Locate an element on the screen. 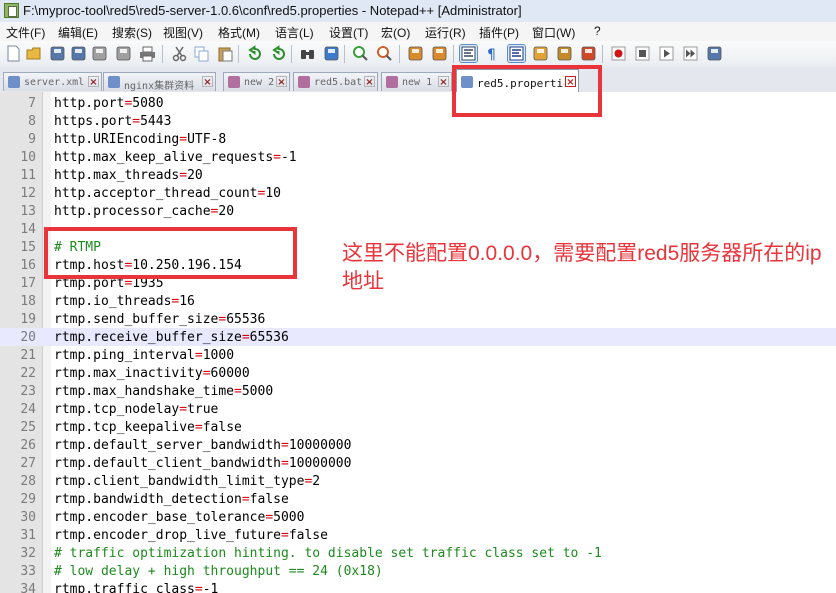 The image size is (836, 593). code-line: 25 rtmp.tcp_keepalive=false is located at coordinates (418, 427).